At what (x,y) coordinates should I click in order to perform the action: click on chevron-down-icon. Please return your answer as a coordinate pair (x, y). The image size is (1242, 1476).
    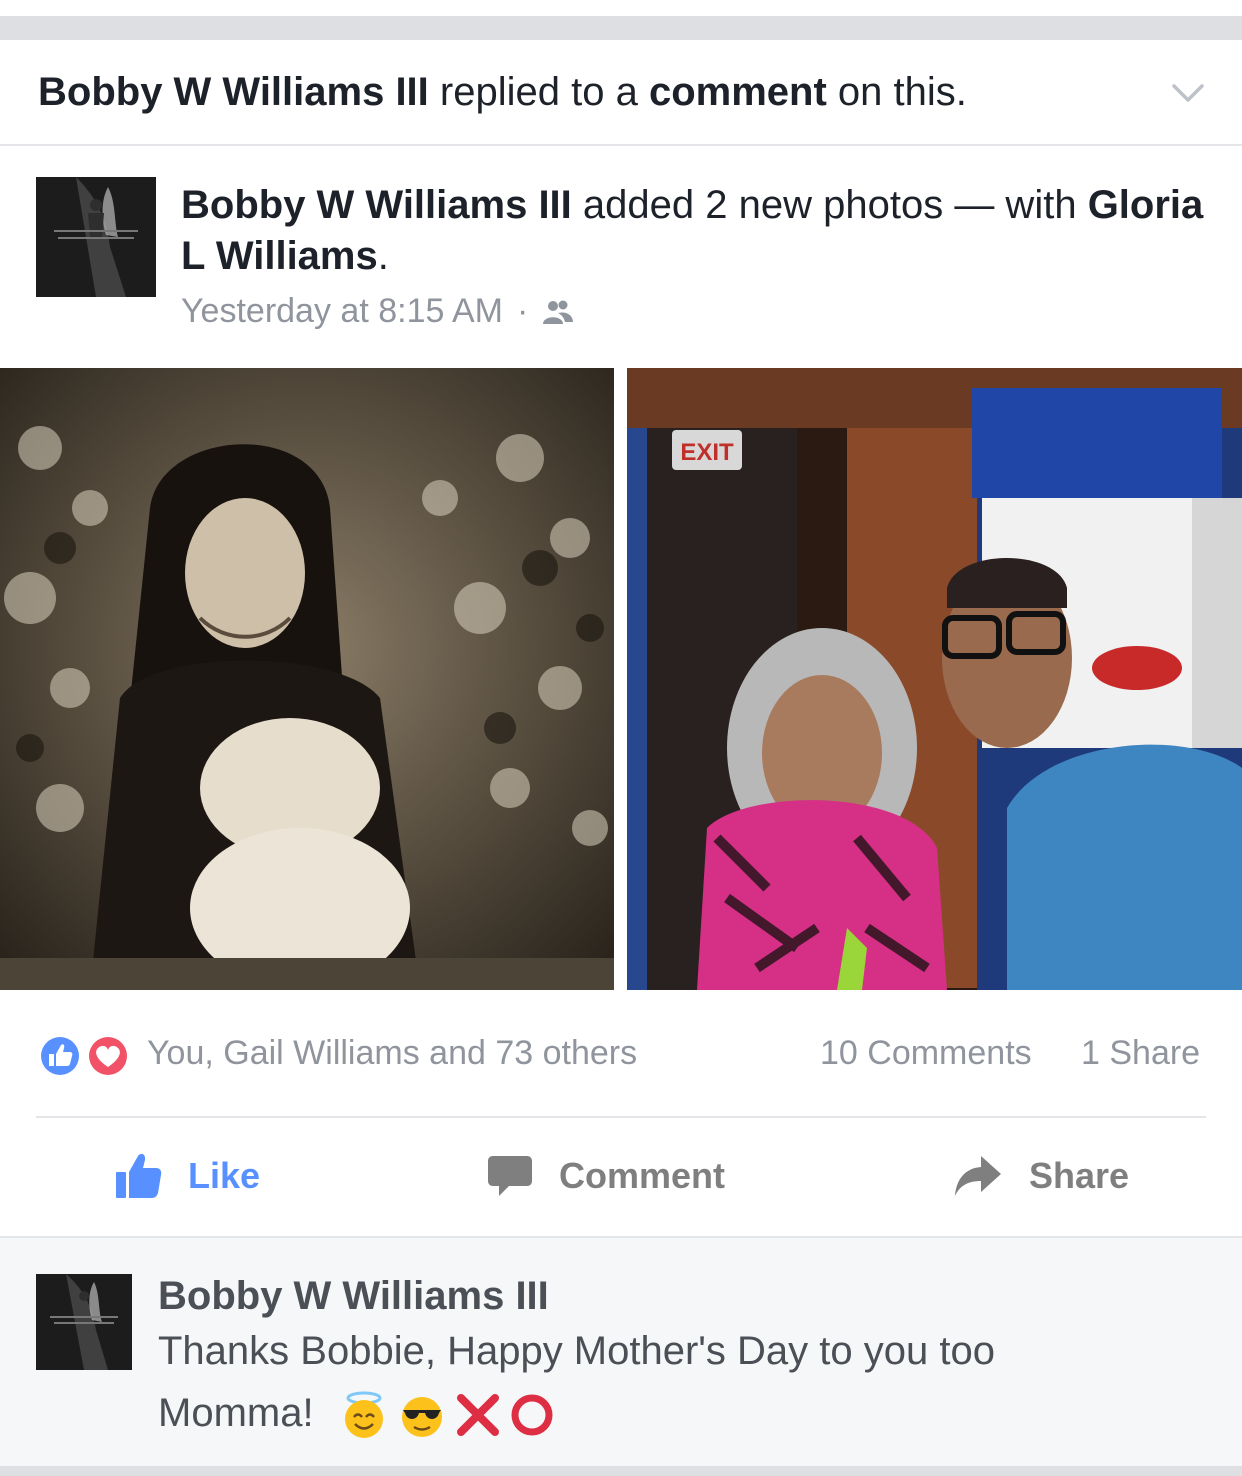
    Looking at the image, I should click on (1188, 94).